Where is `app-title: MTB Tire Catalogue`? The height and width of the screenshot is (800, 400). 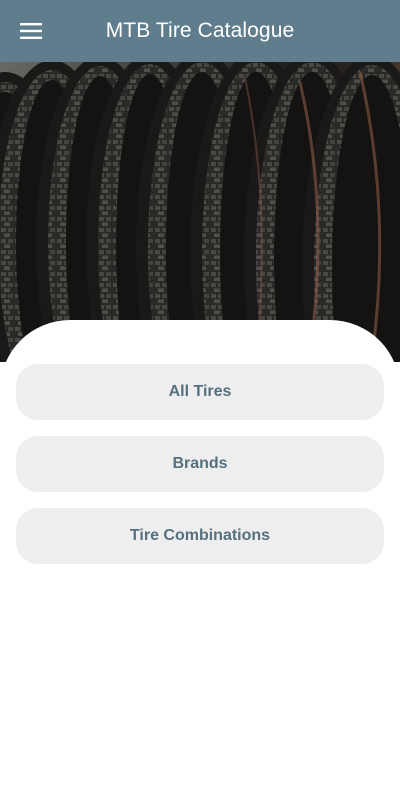
app-title: MTB Tire Catalogue is located at coordinates (200, 30).